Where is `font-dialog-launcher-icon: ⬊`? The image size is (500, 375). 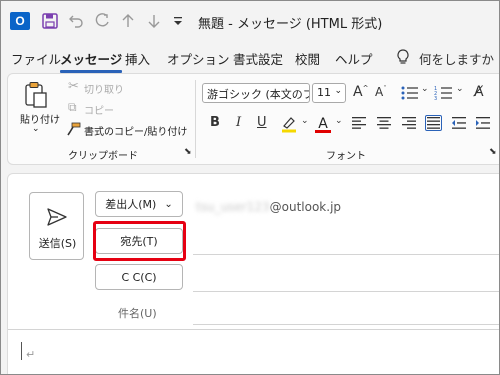 font-dialog-launcher-icon: ⬊ is located at coordinates (493, 152).